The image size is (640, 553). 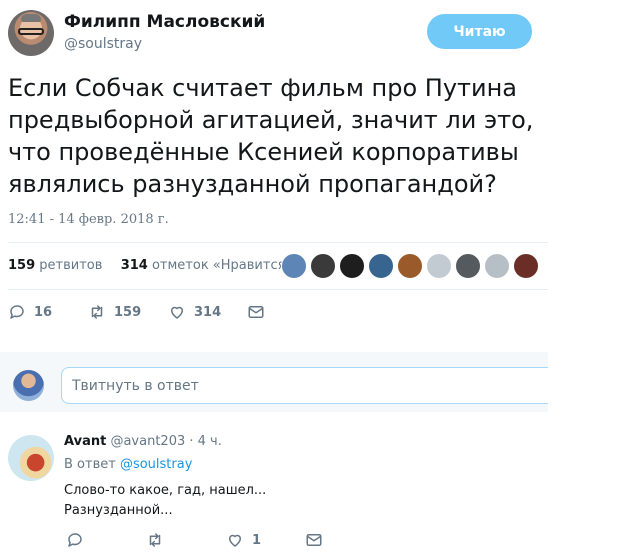 What do you see at coordinates (28, 385) in the screenshot?
I see `current-user-avatar` at bounding box center [28, 385].